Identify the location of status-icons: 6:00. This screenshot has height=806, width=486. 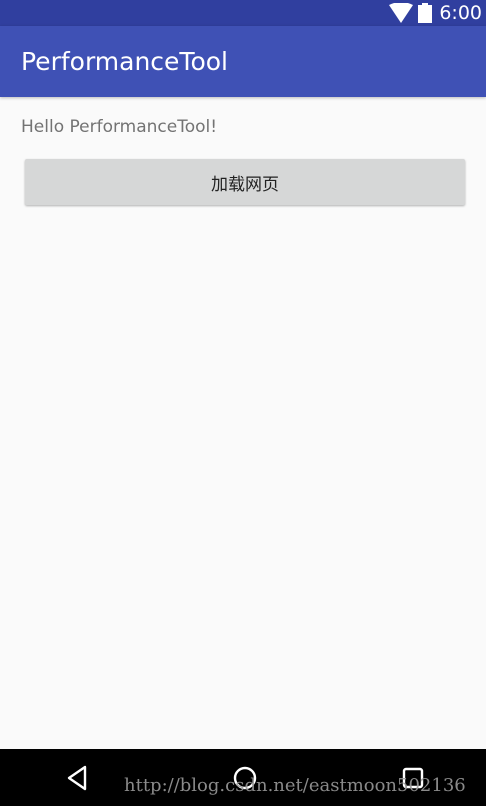
(435, 13).